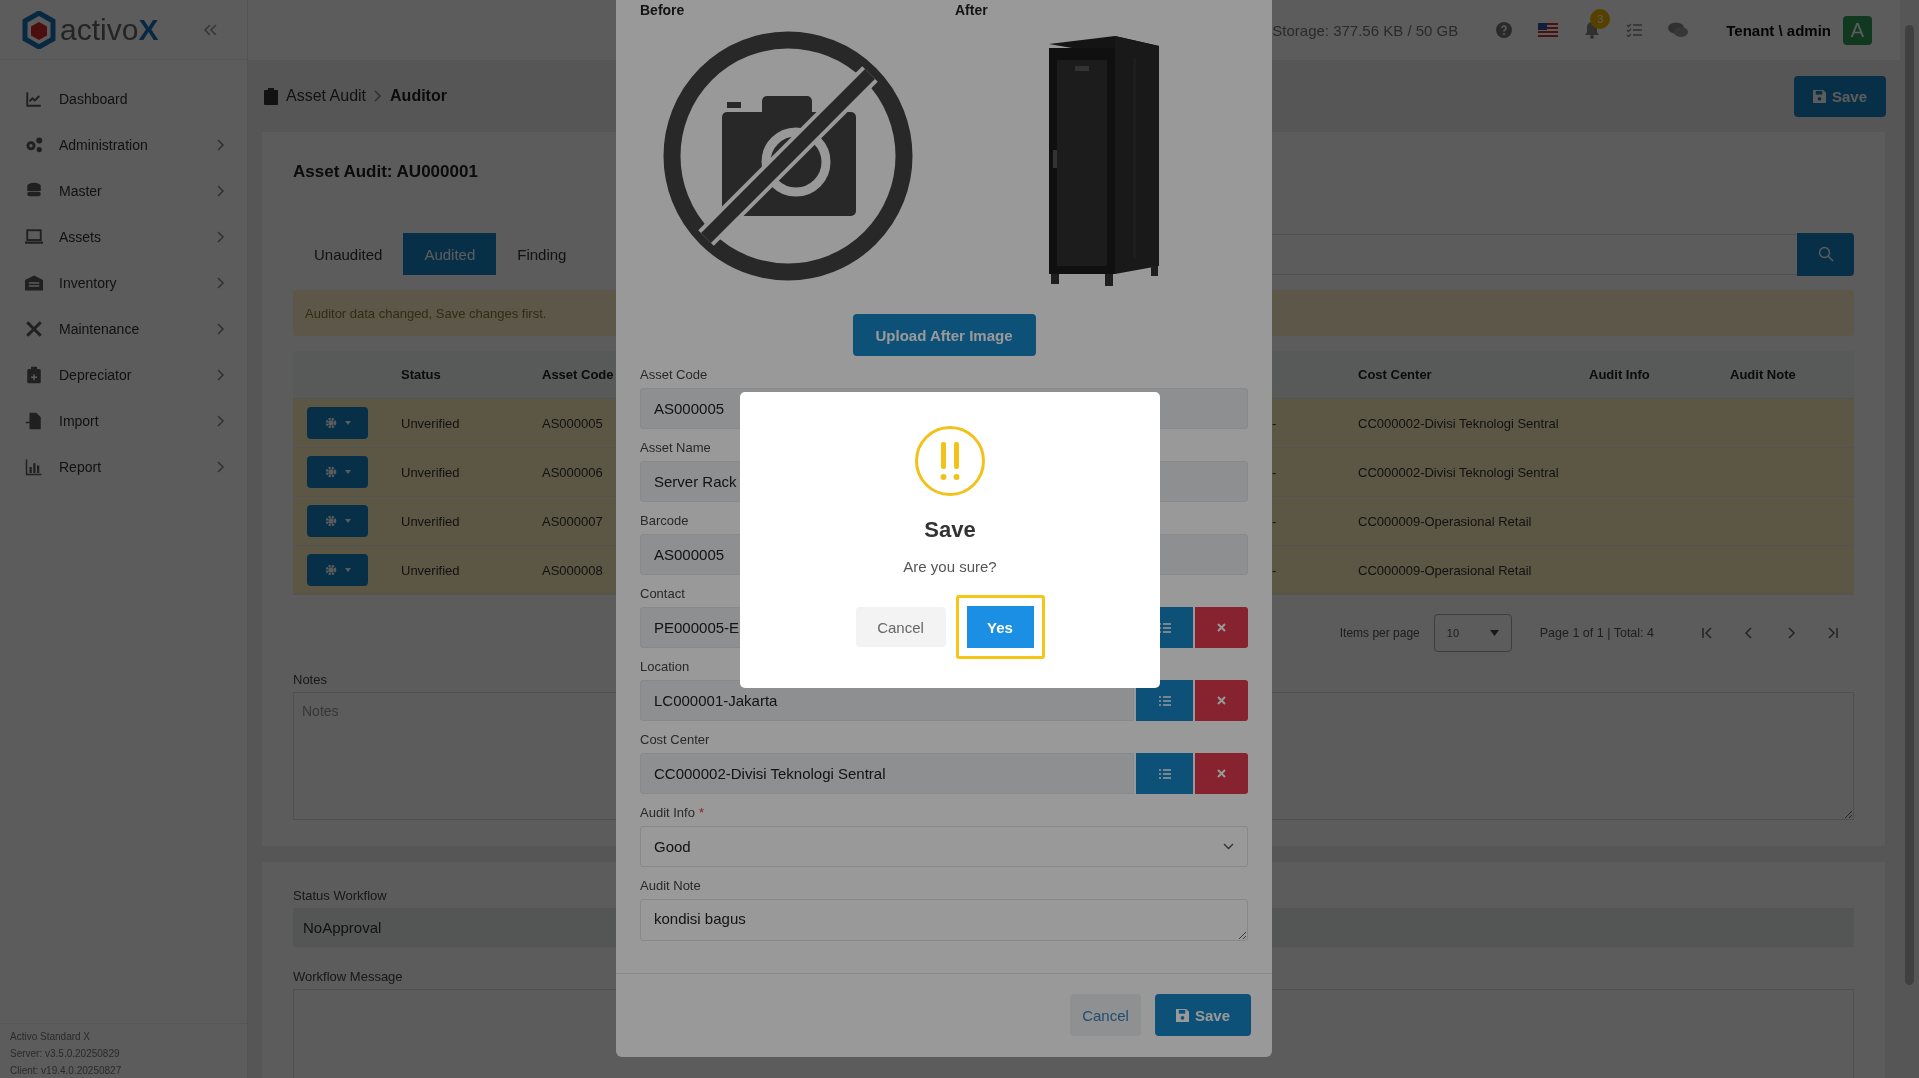 The height and width of the screenshot is (1078, 1919). What do you see at coordinates (340, 896) in the screenshot?
I see `field-label: Status Workflow` at bounding box center [340, 896].